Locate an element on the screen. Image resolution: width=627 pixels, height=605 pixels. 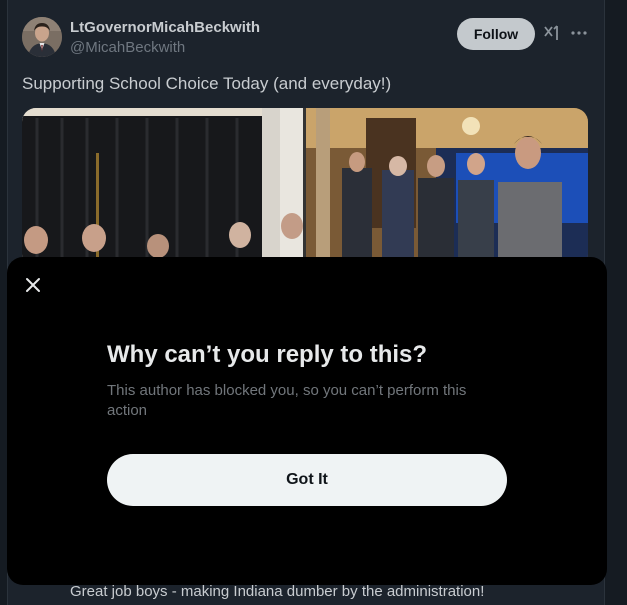
dialog-title: Why can’t you reply to this? is located at coordinates (267, 354).